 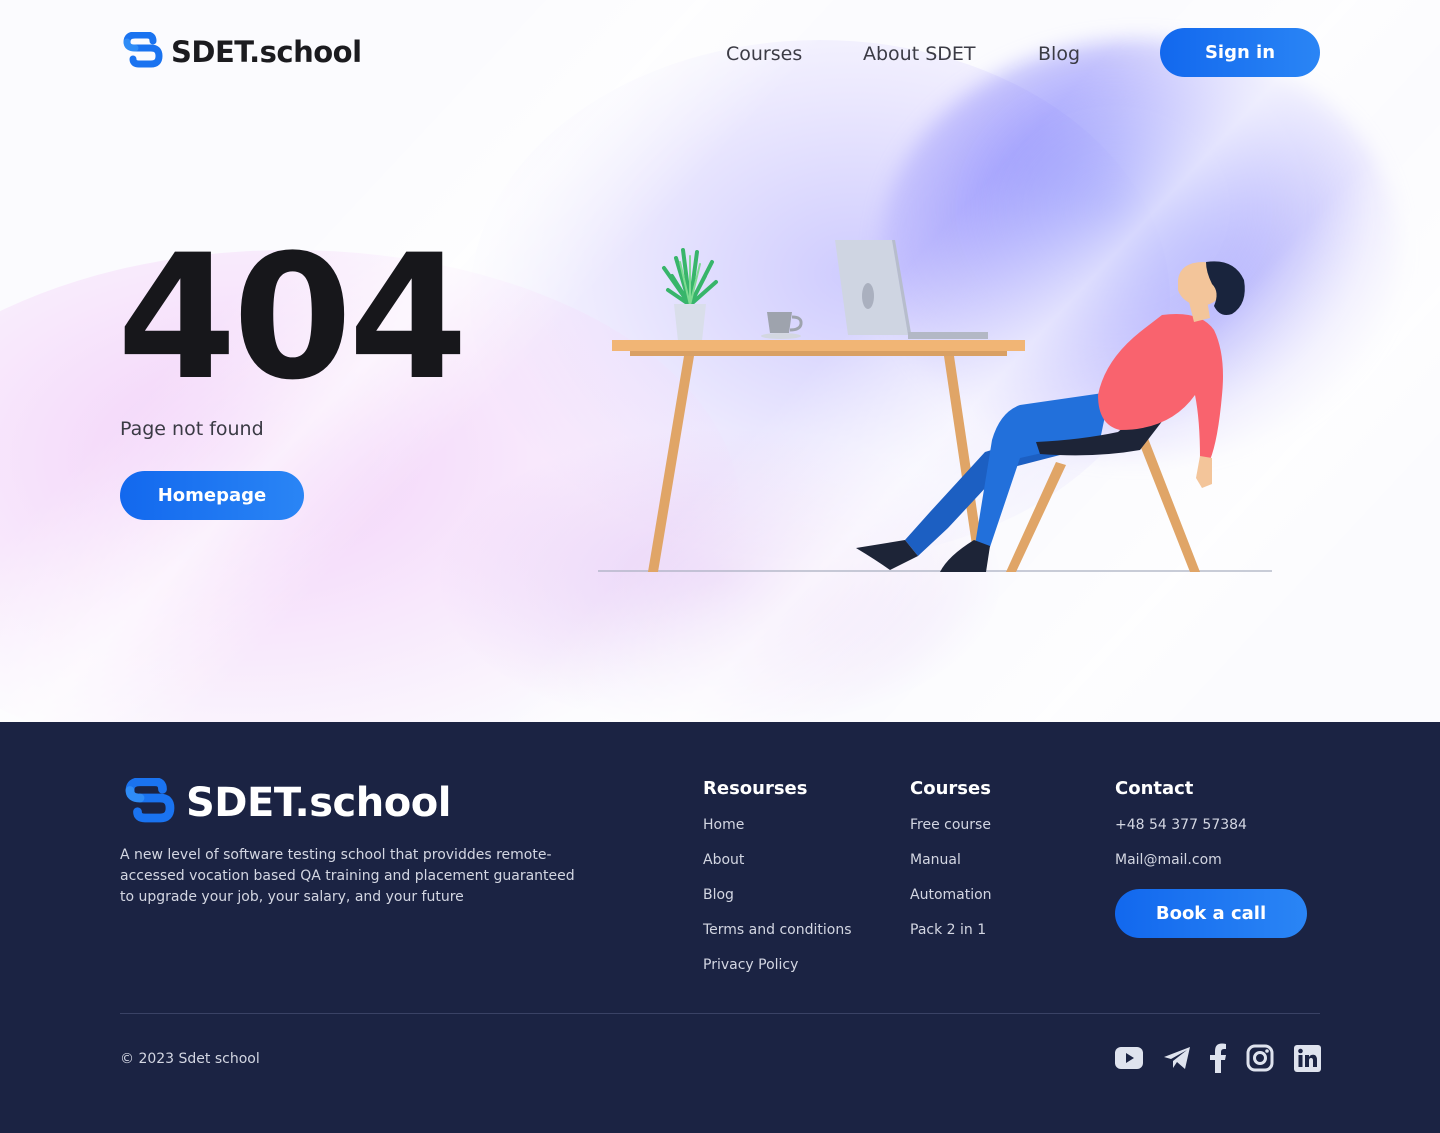 What do you see at coordinates (777, 930) in the screenshot?
I see `footer-link-terms: Terms and conditions` at bounding box center [777, 930].